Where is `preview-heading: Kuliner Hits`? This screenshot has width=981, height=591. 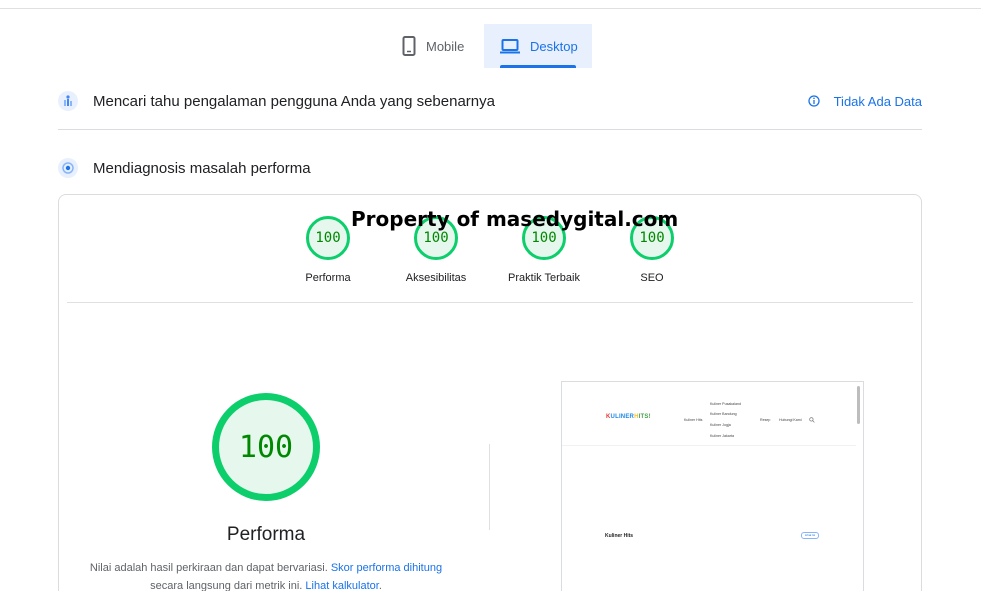 preview-heading: Kuliner Hits is located at coordinates (619, 536).